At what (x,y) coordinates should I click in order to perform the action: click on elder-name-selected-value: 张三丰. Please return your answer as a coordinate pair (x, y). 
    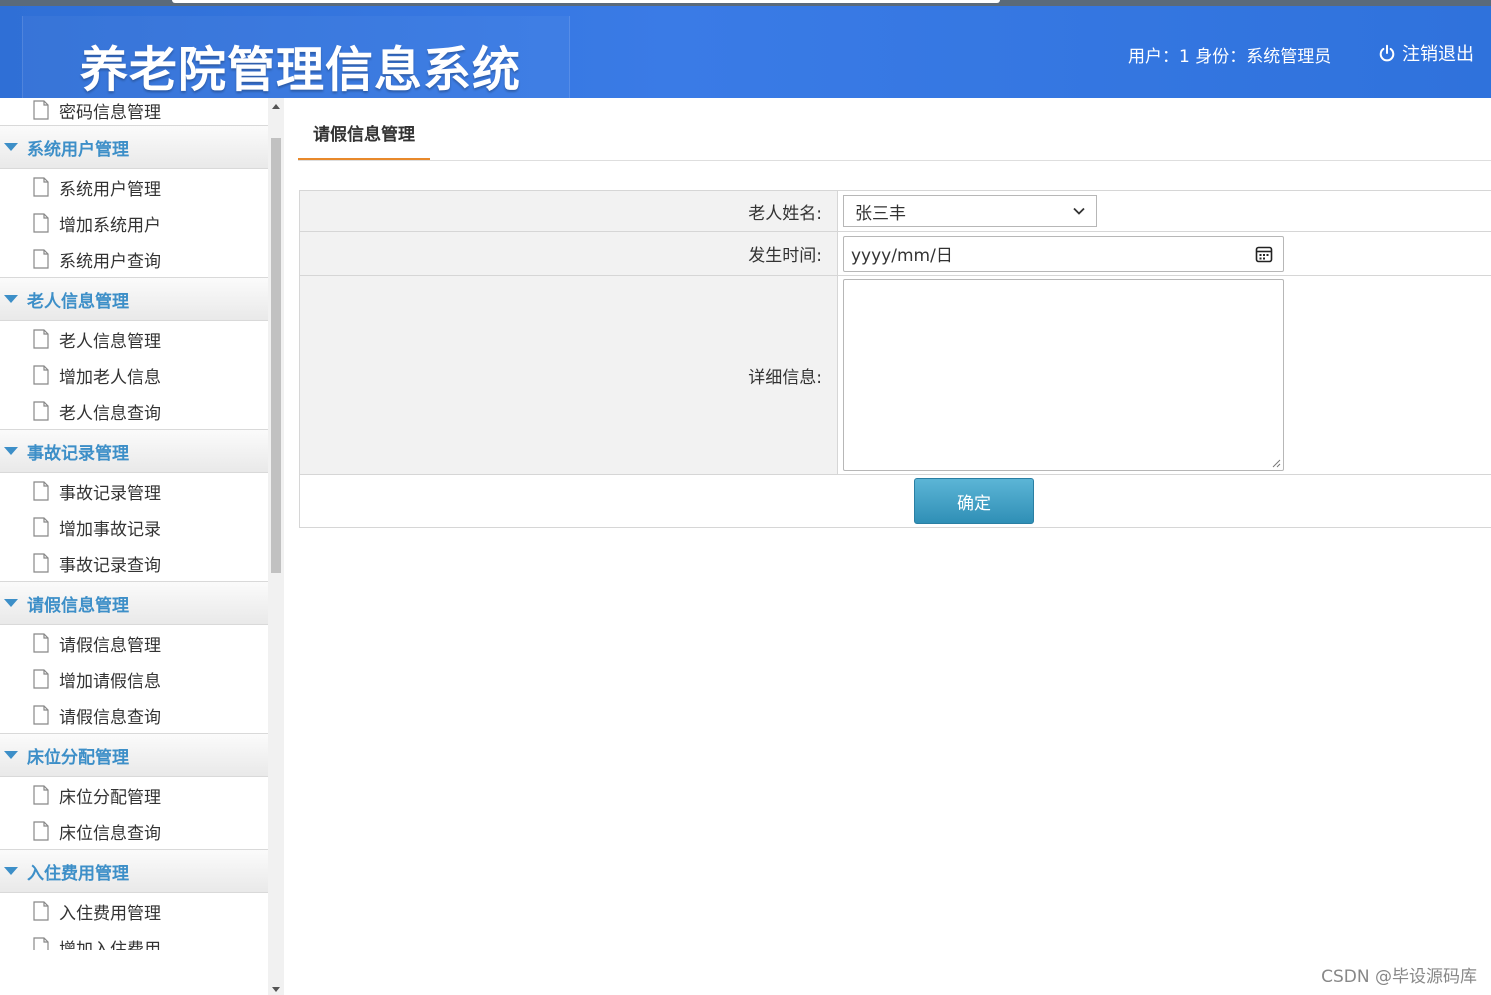
    Looking at the image, I should click on (880, 213).